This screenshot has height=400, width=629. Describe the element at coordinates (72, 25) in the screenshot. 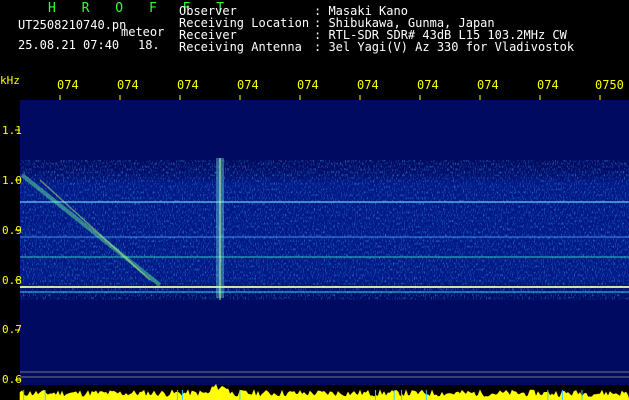

I see `filename: UT2508210740.pn` at that location.